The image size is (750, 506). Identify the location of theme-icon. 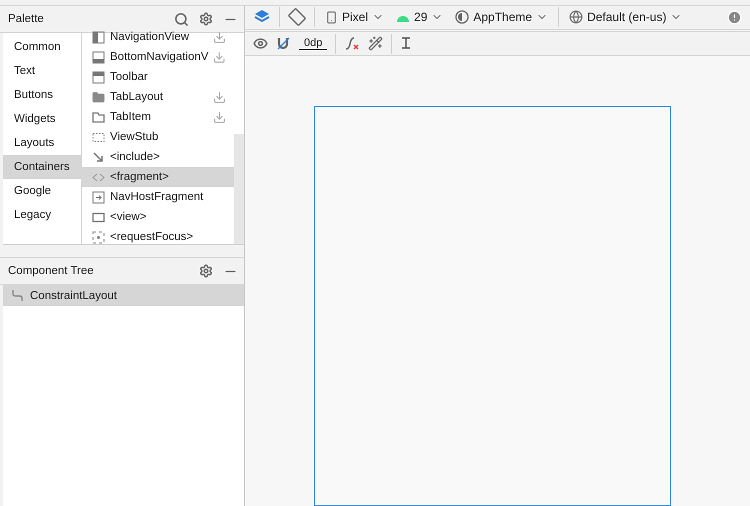
(462, 17).